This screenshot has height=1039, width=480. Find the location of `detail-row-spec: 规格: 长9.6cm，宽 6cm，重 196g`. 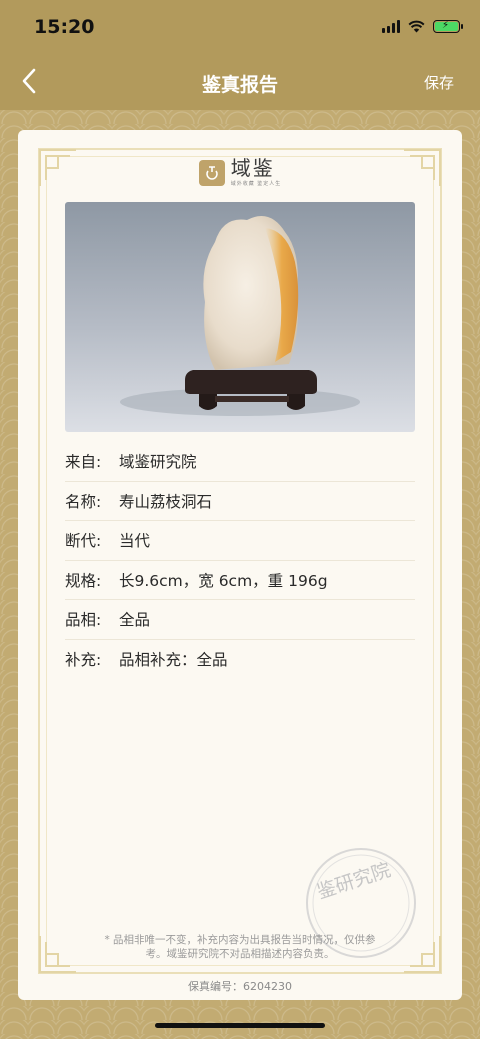

detail-row-spec: 规格: 长9.6cm，宽 6cm，重 196g is located at coordinates (240, 580).